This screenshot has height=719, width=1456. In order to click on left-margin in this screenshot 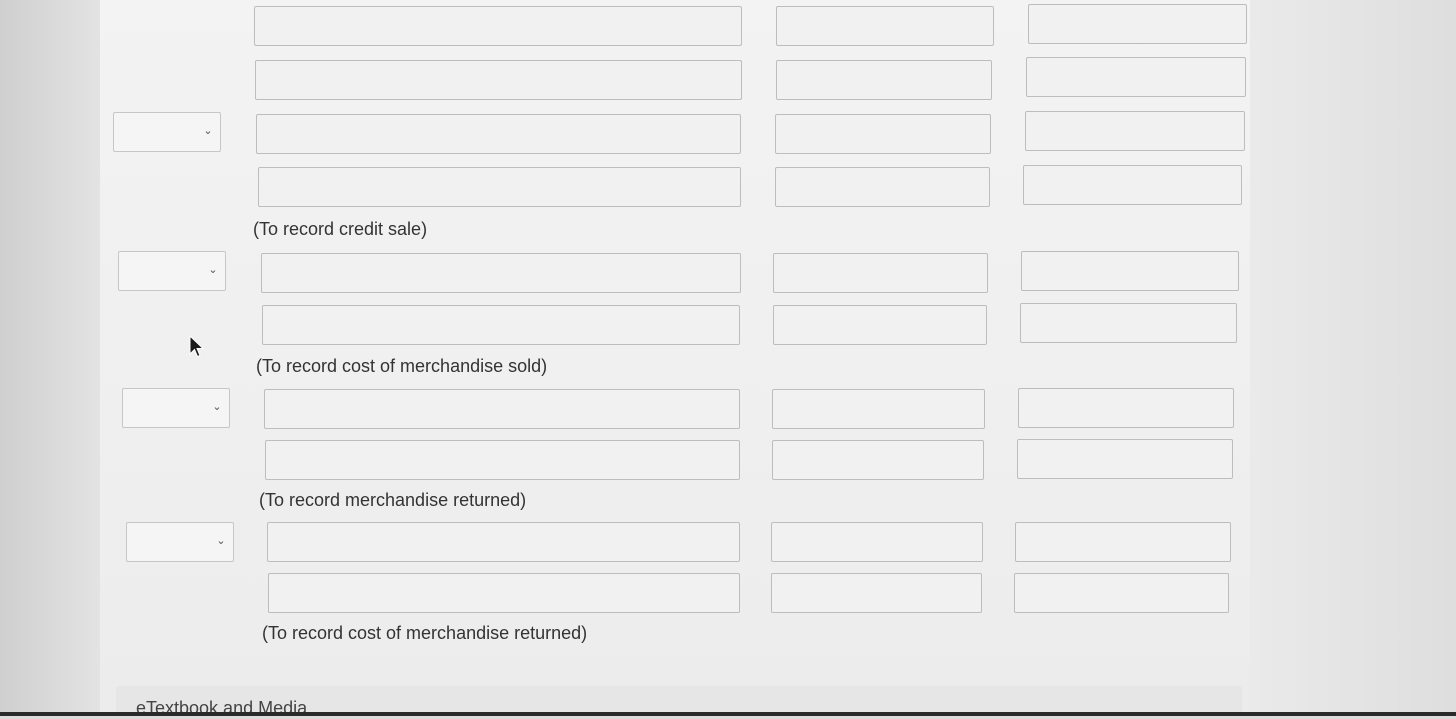, I will do `click(50, 358)`.